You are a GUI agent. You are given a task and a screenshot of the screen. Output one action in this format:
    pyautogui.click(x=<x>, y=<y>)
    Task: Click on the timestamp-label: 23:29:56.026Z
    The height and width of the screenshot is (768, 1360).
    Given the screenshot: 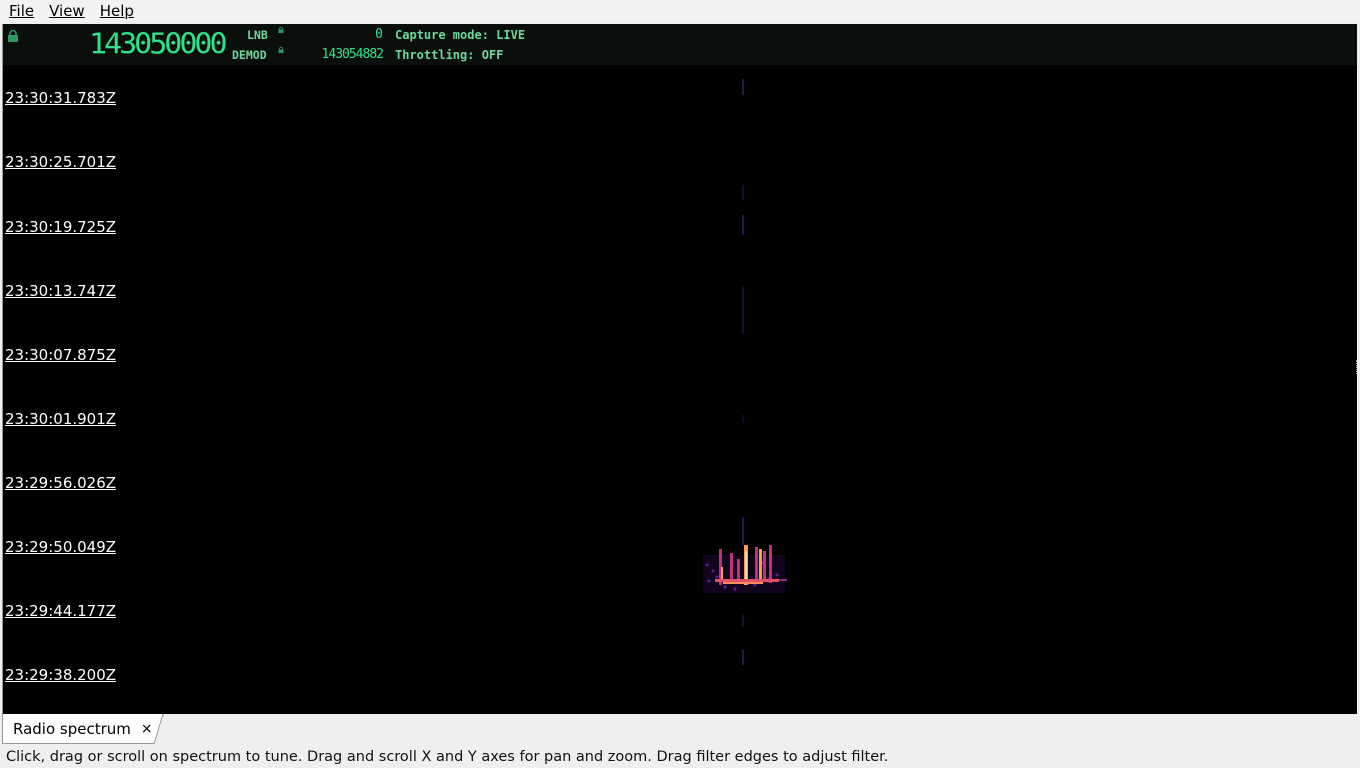 What is the action you would take?
    pyautogui.click(x=60, y=483)
    